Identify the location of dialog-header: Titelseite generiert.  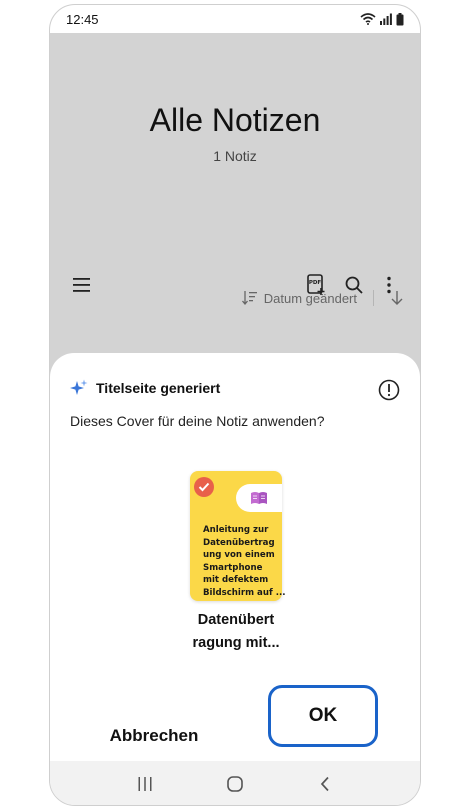
(145, 388).